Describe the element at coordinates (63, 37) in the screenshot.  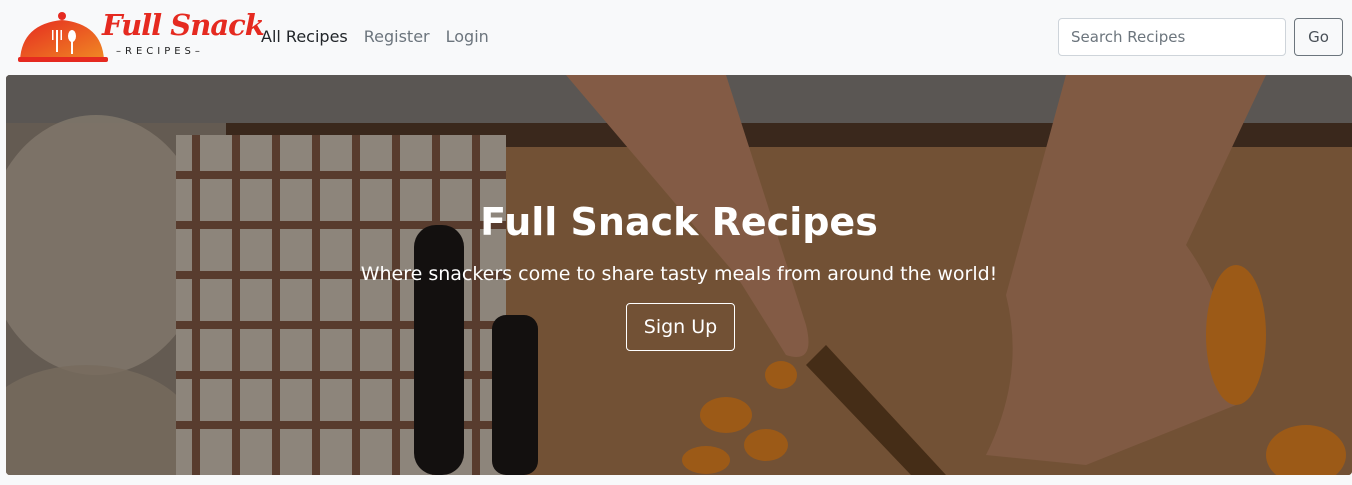
I see `cloche-fork-spoon-icon` at that location.